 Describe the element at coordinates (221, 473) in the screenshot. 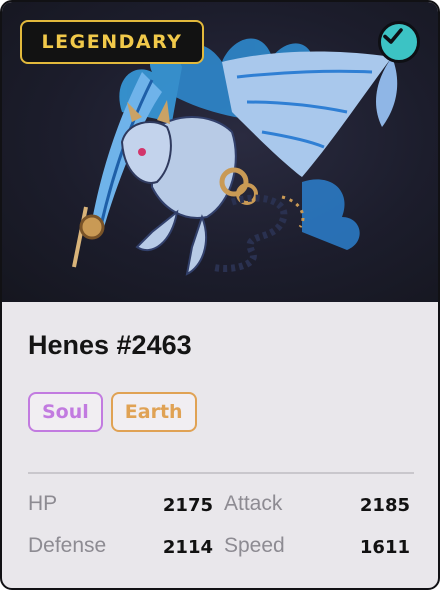

I see `divider` at that location.